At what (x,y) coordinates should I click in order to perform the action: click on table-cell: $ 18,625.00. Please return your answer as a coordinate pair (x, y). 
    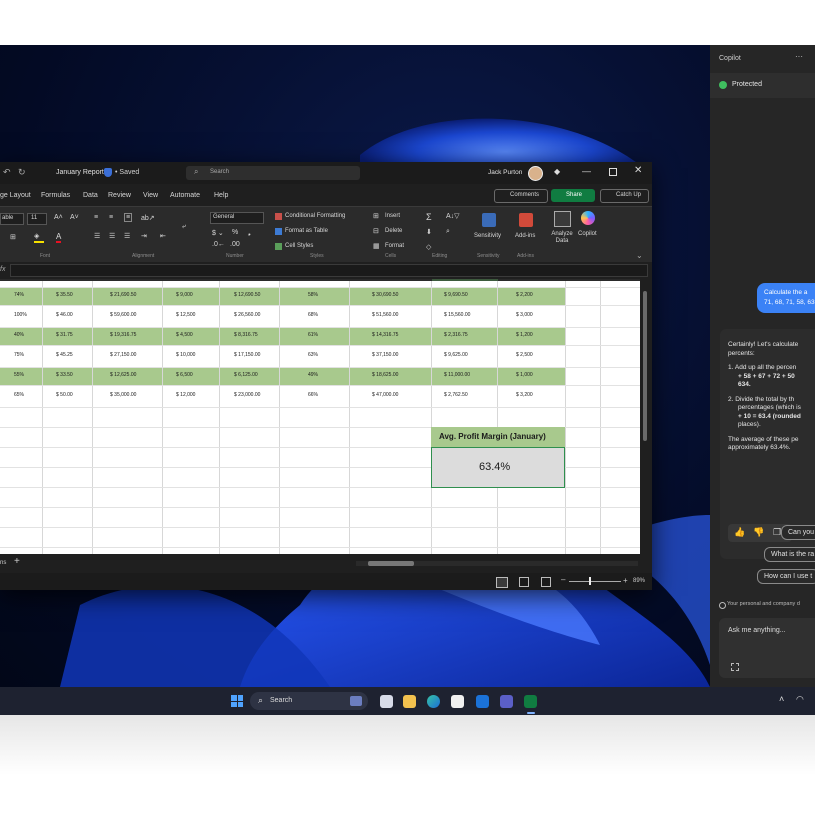
    Looking at the image, I should click on (385, 375).